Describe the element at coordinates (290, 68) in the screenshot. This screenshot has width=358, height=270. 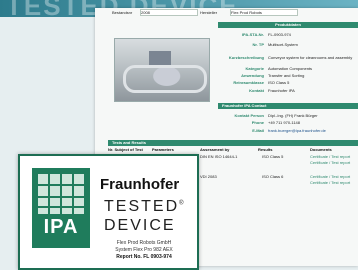
I see `product-row-value: Automation Components` at that location.